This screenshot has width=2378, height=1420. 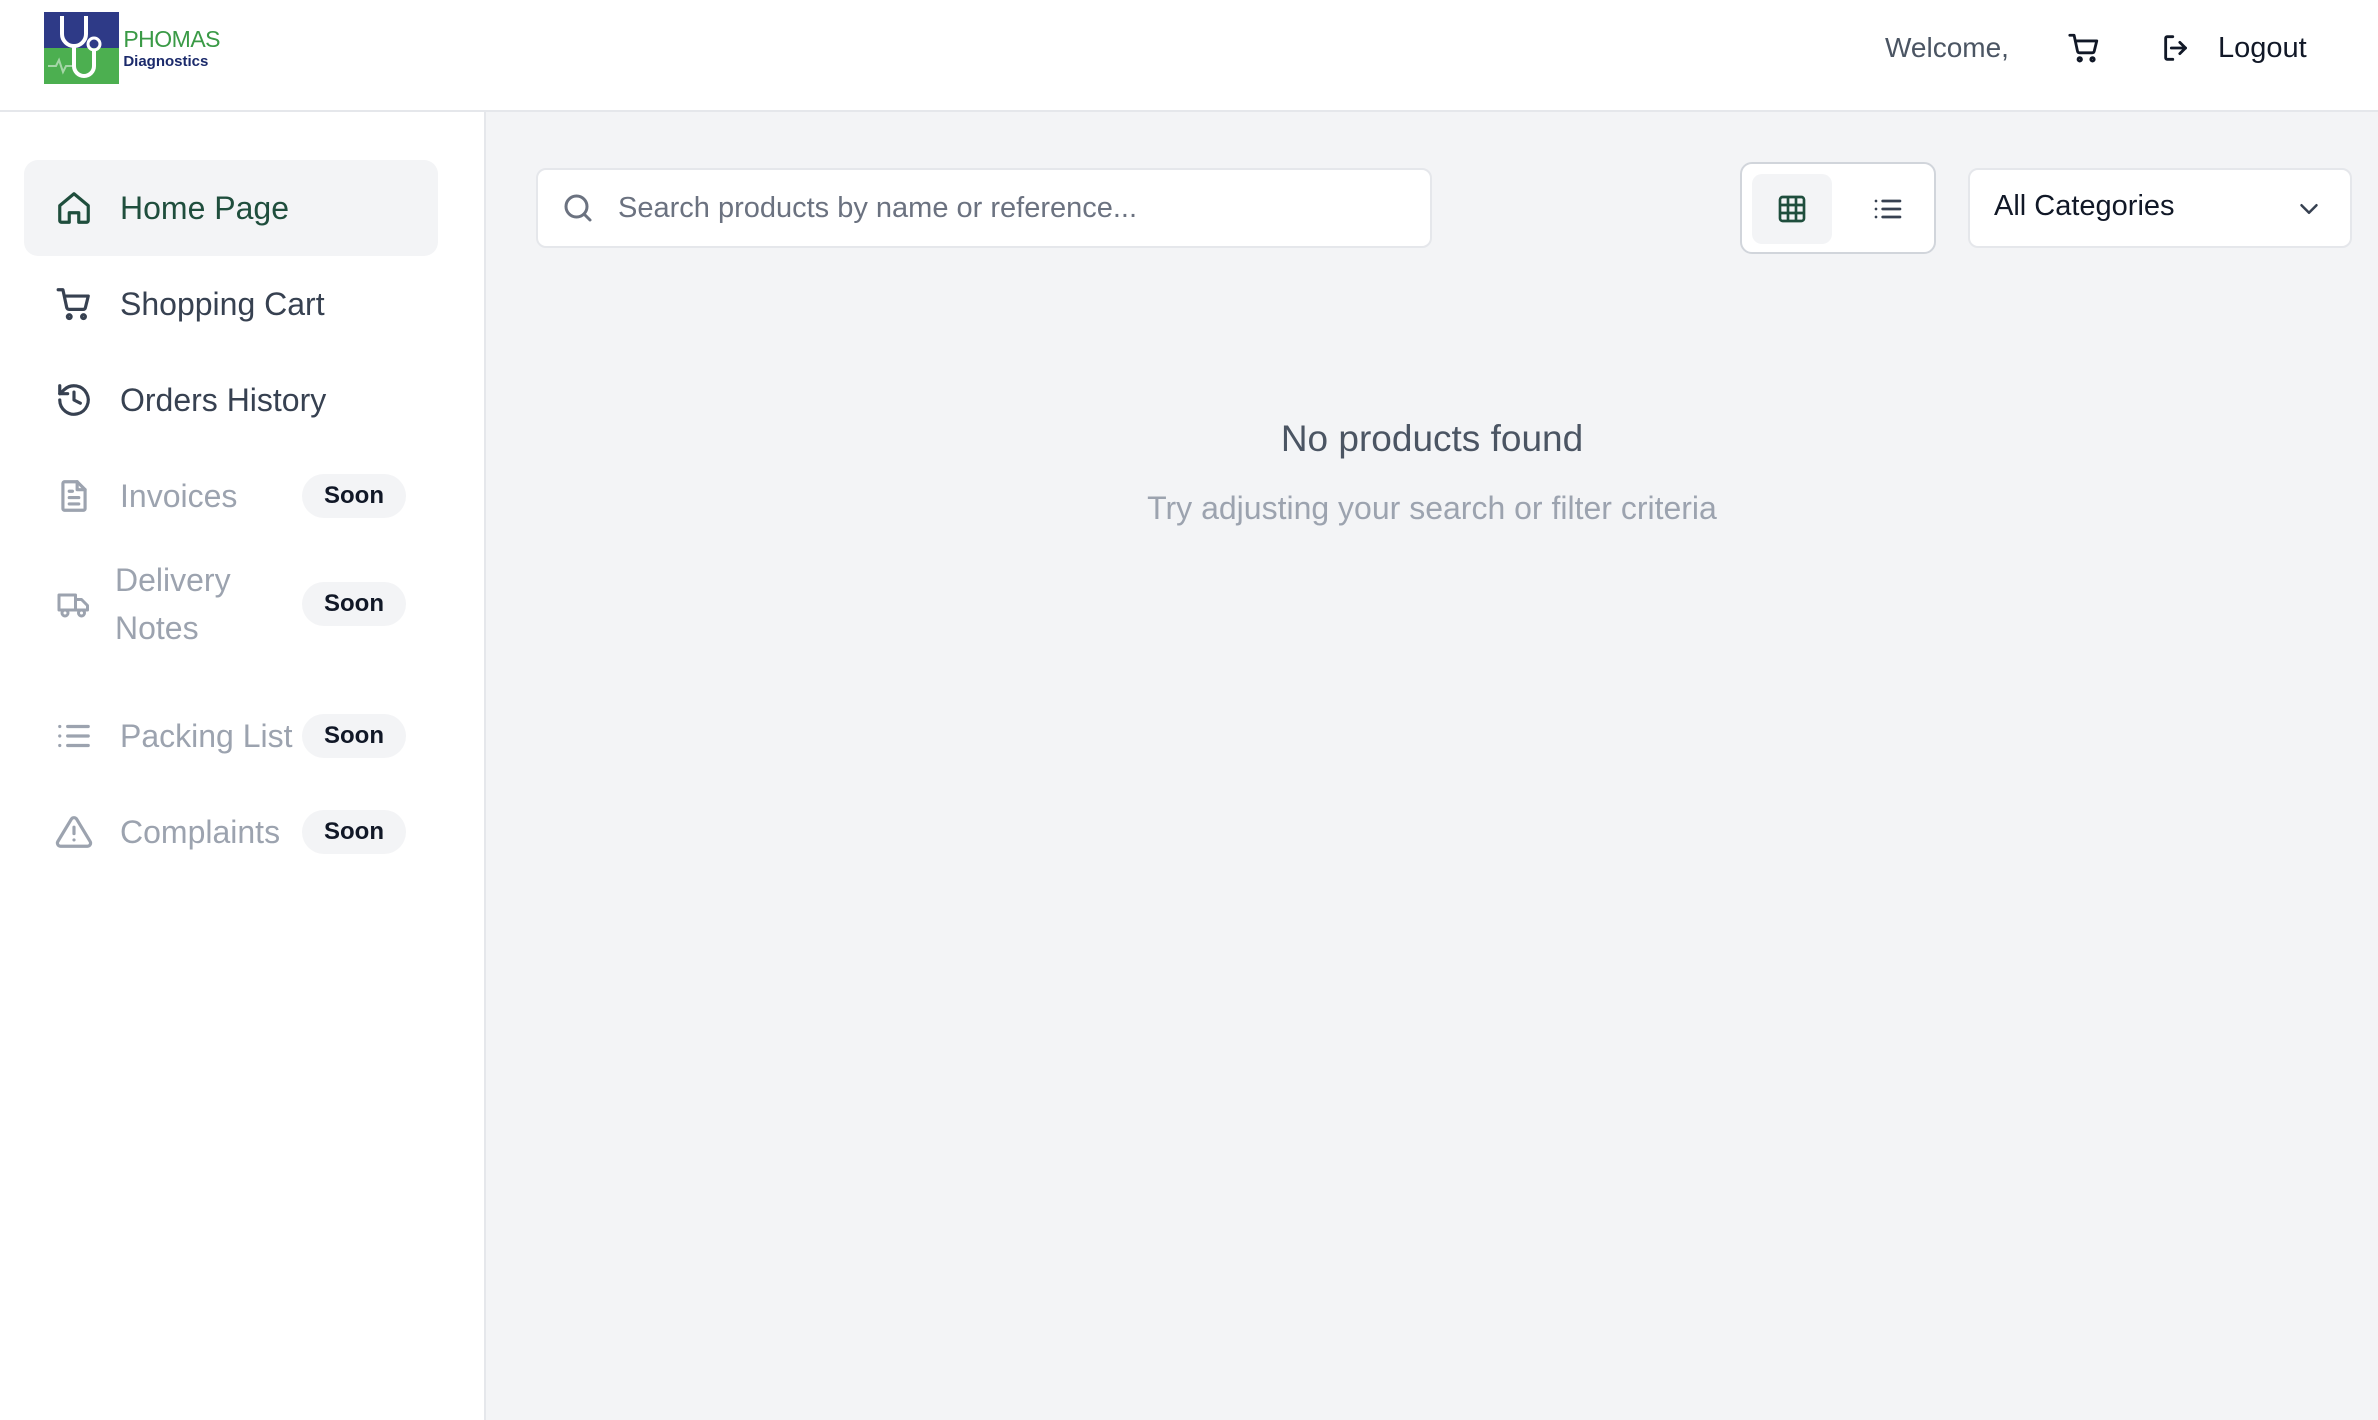 I want to click on logo-text: PHOMAS Diagnostics, so click(x=171, y=47).